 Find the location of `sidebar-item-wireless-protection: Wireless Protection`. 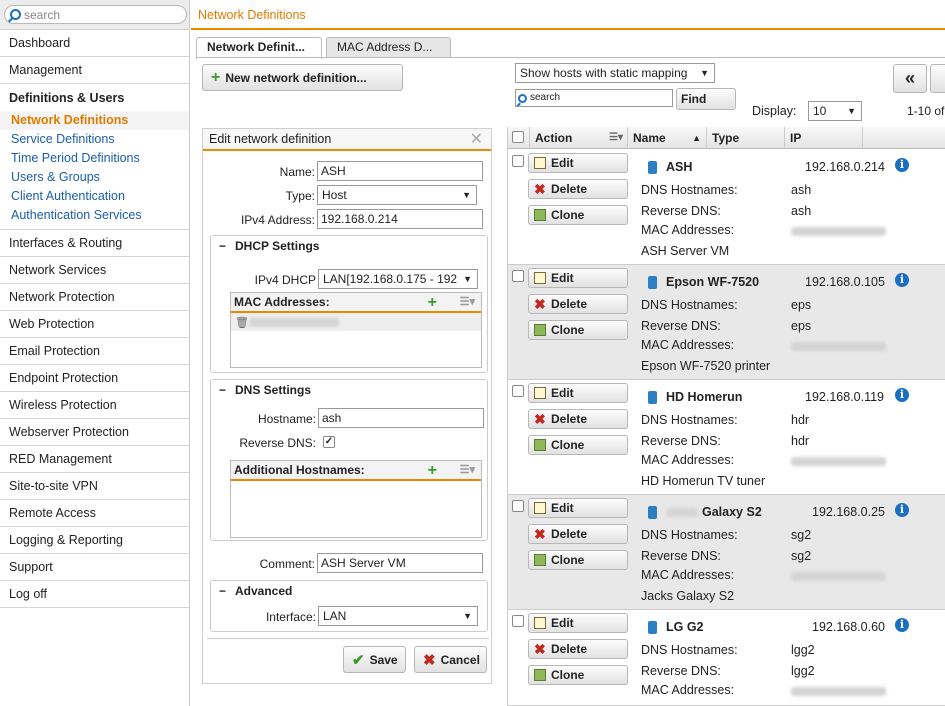

sidebar-item-wireless-protection: Wireless Protection is located at coordinates (94, 405).